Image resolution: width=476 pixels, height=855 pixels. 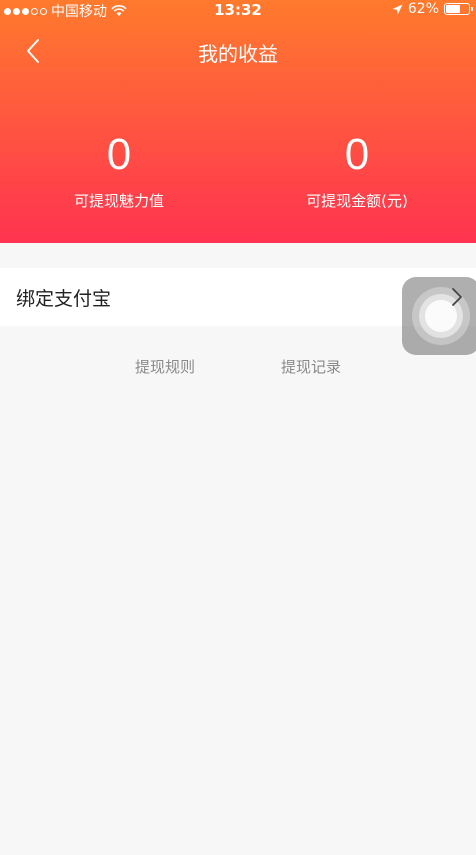 I want to click on bind-alipay-label: 绑定支付宝, so click(x=64, y=298).